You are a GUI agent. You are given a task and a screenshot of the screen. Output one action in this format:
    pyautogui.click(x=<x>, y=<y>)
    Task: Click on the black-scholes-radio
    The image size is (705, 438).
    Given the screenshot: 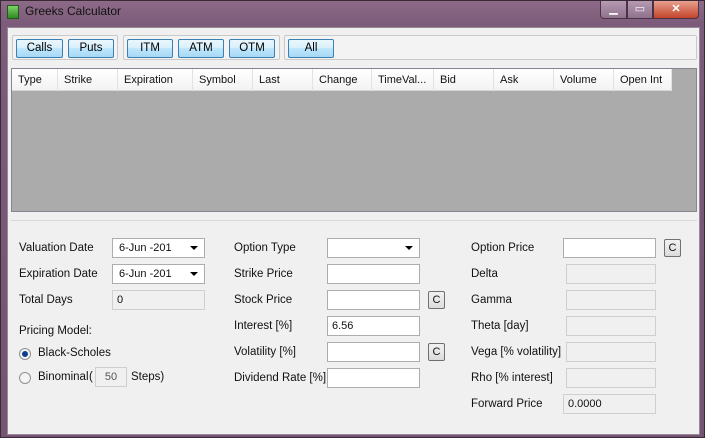 What is the action you would take?
    pyautogui.click(x=25, y=354)
    